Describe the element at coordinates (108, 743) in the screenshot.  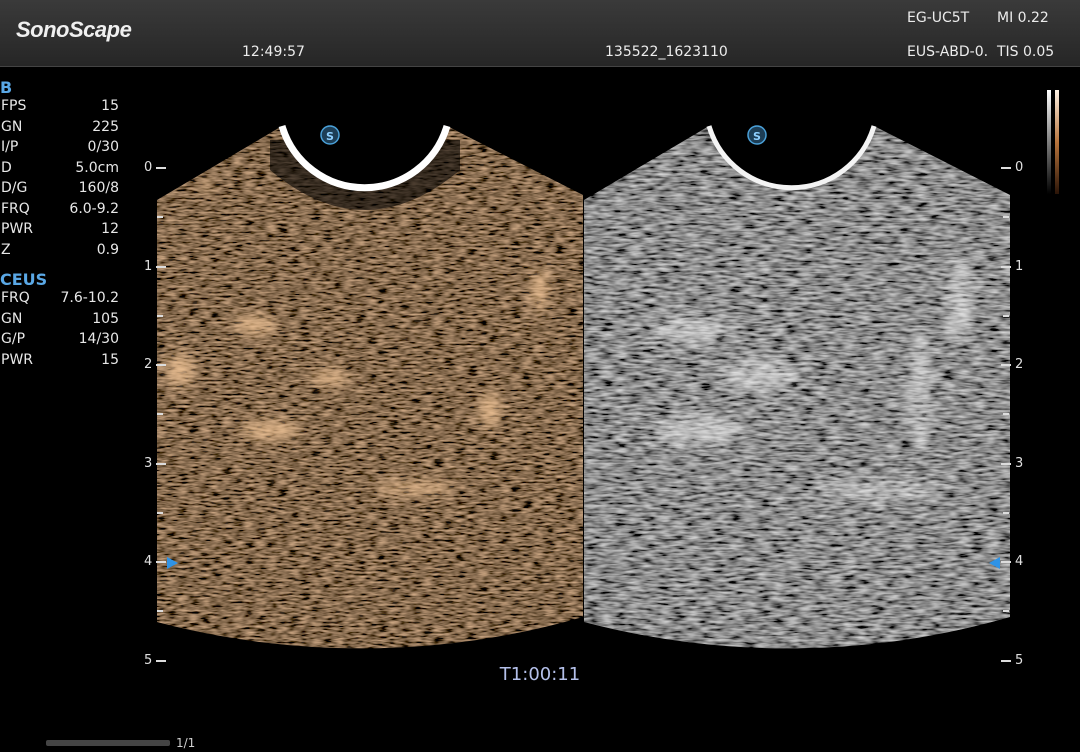
I see `cine-progress-bar` at that location.